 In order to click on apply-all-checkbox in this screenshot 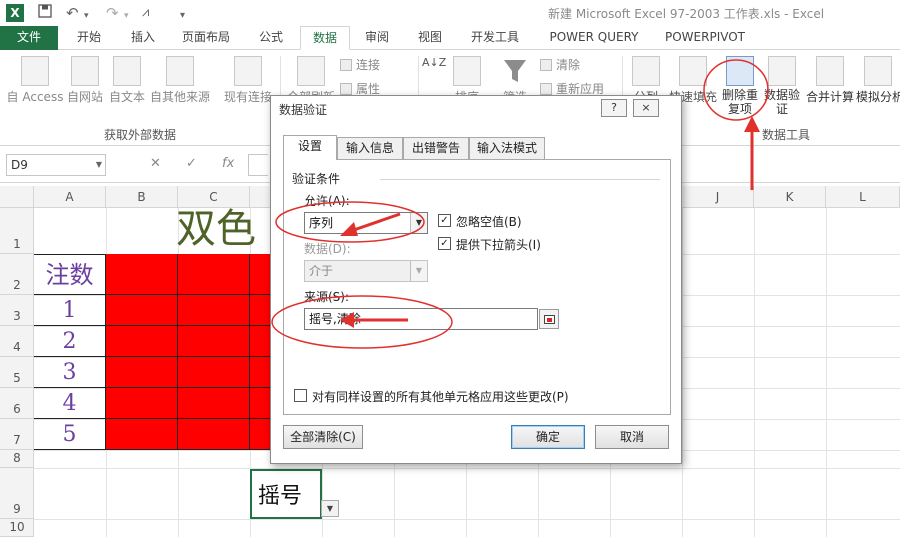, I will do `click(300, 395)`.